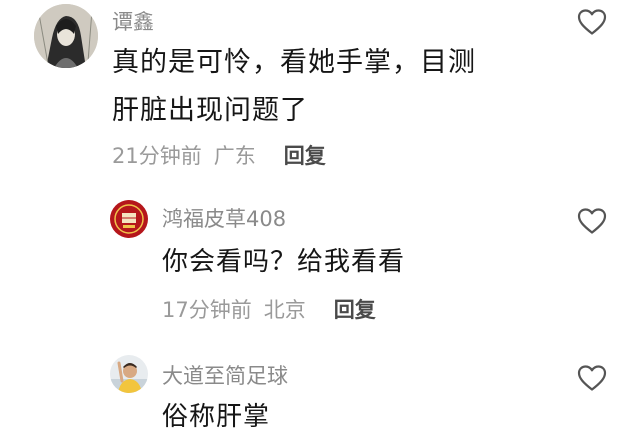 This screenshot has height=435, width=640. I want to click on comment-text-line: 肝脏出现问题了, so click(210, 110).